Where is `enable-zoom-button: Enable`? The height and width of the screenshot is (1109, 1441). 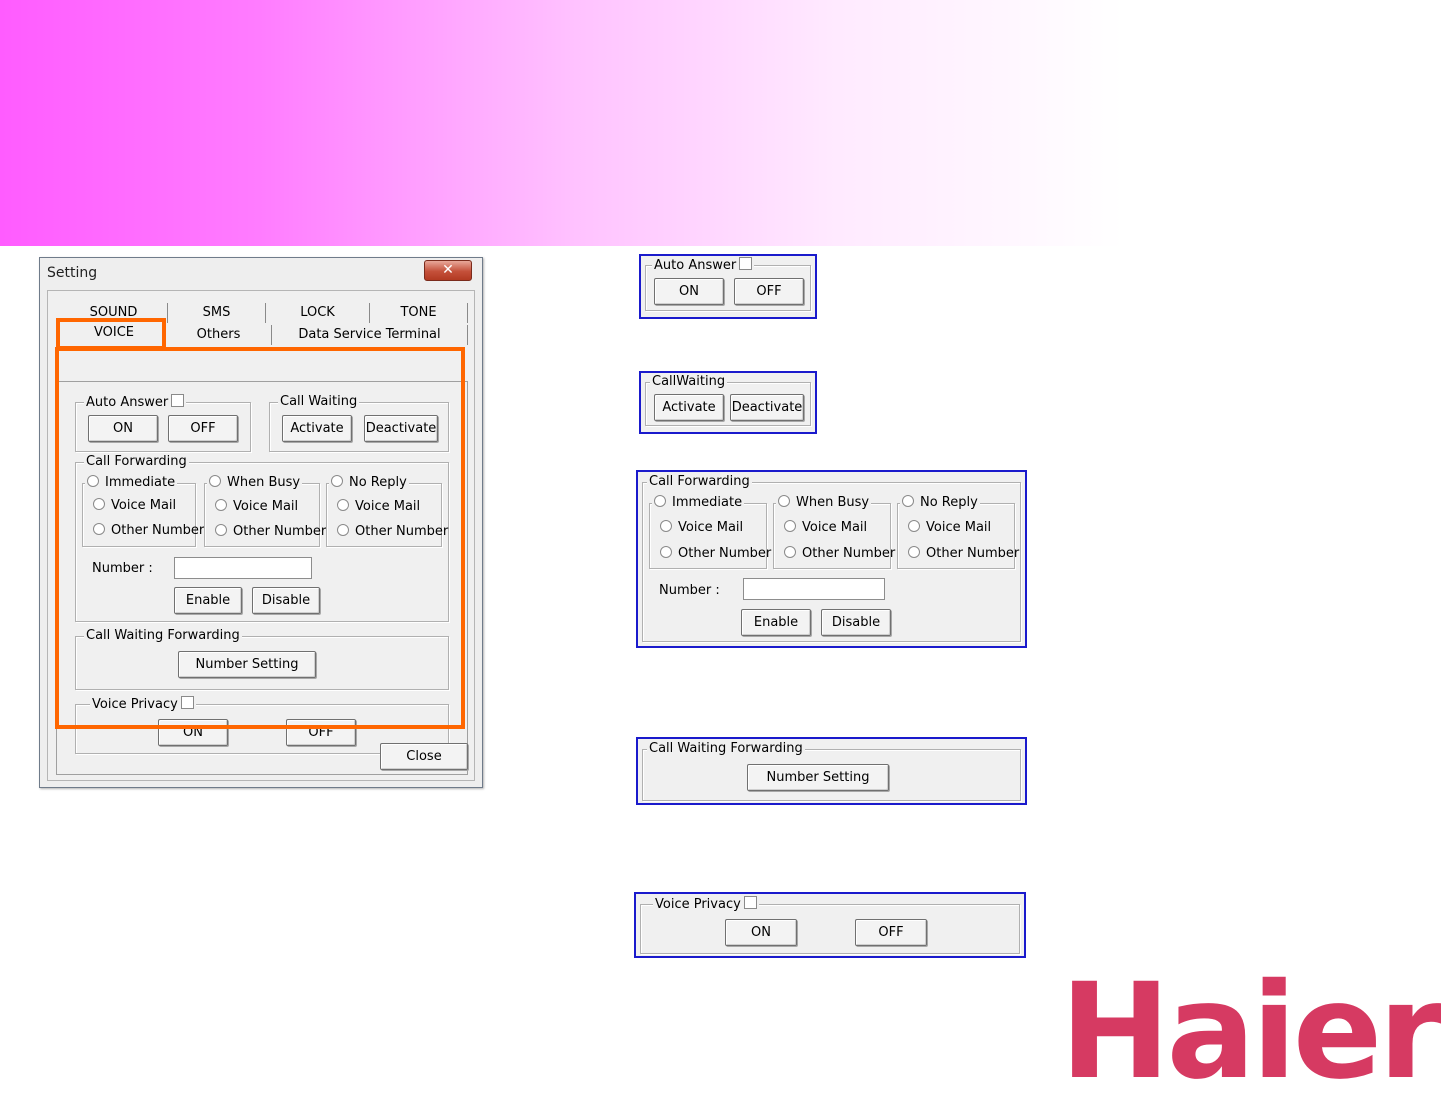
enable-zoom-button: Enable is located at coordinates (776, 622).